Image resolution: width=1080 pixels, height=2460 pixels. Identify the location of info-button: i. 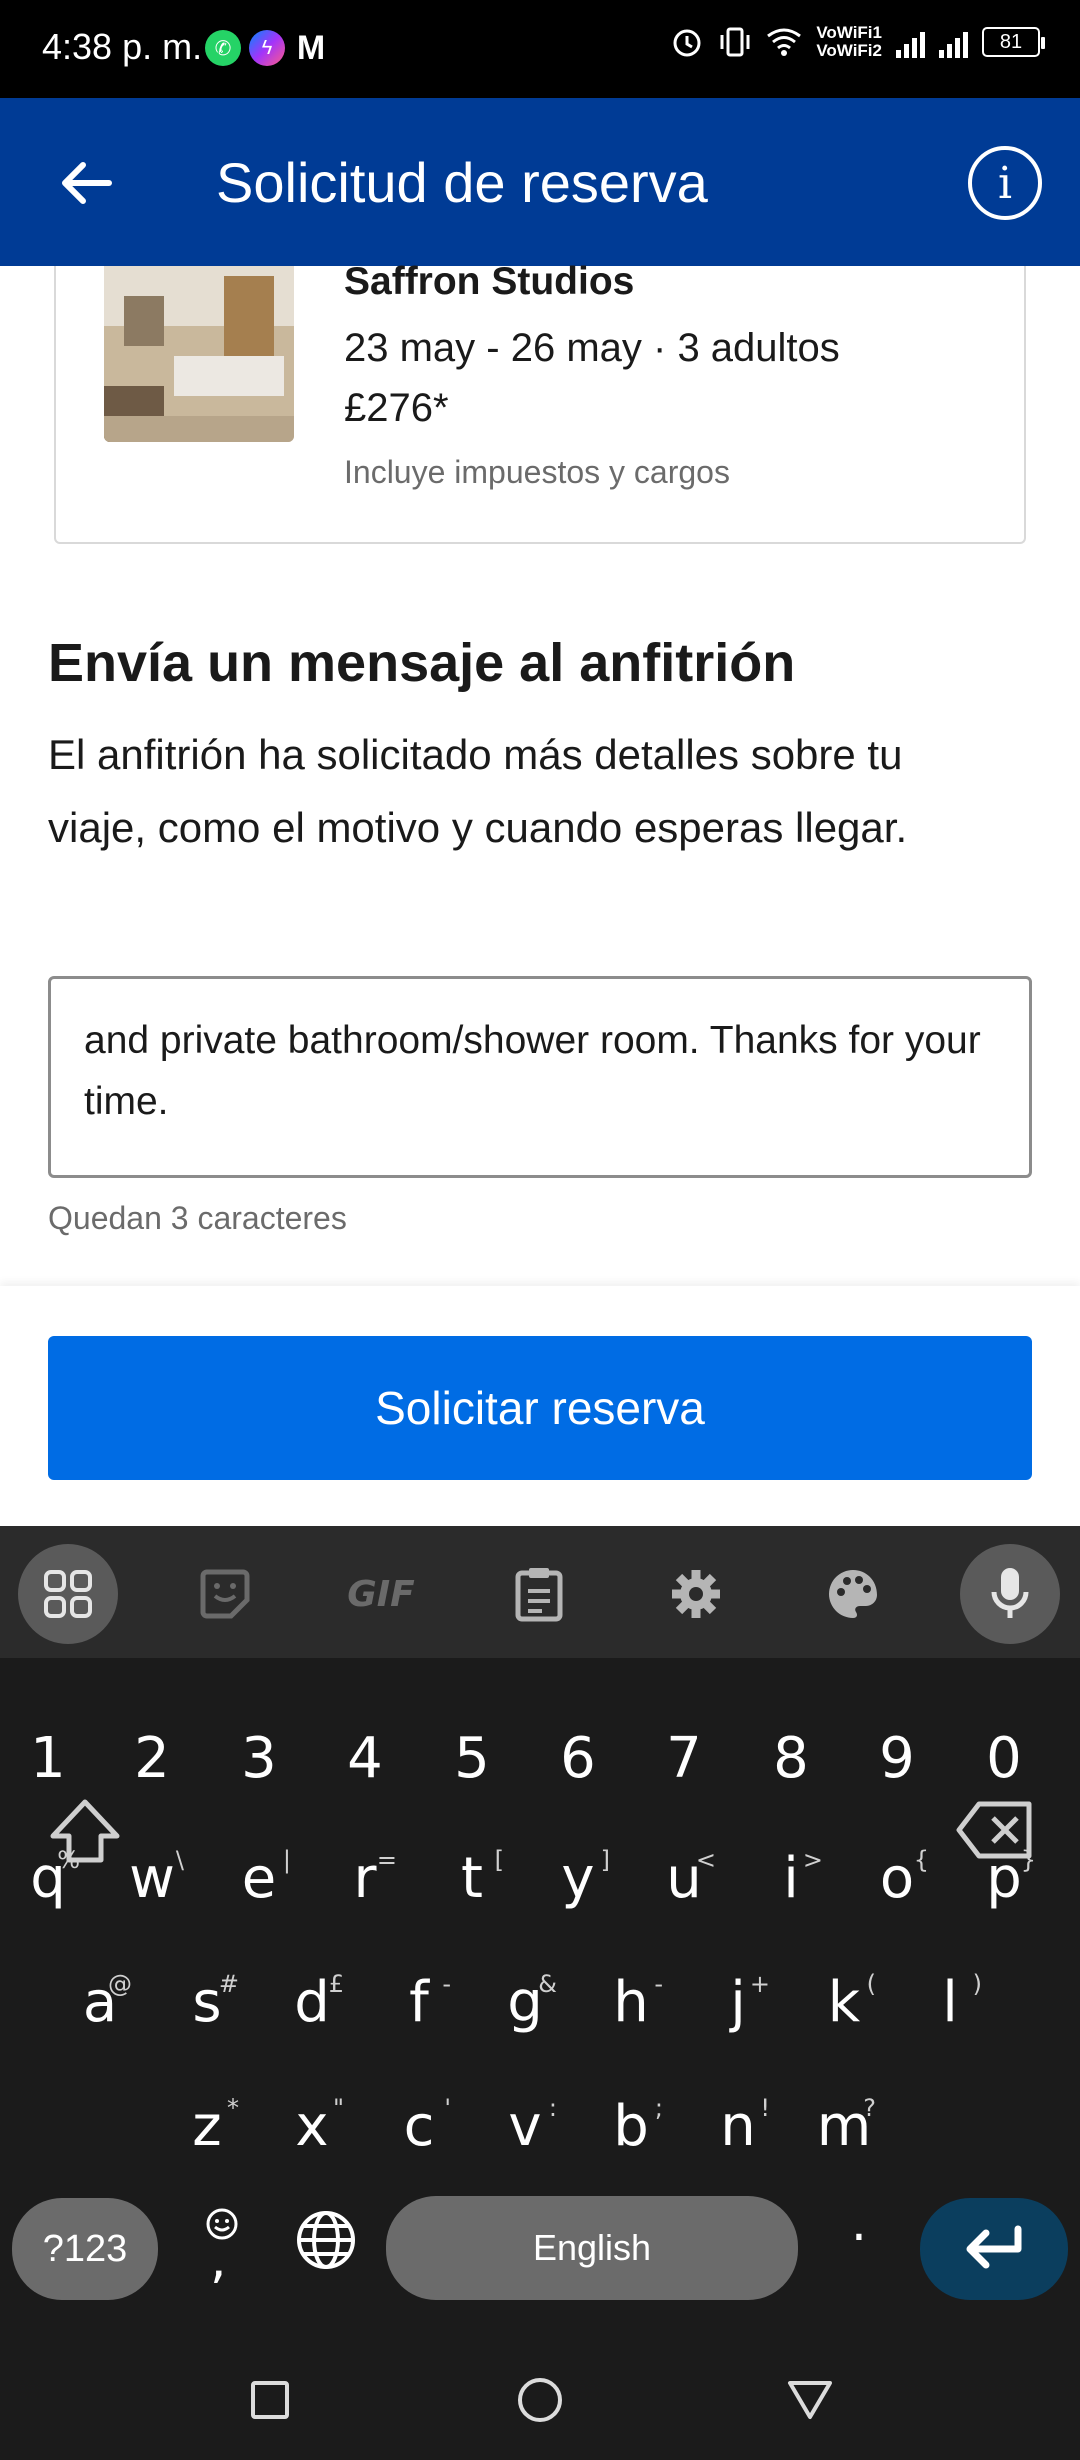
(1005, 183).